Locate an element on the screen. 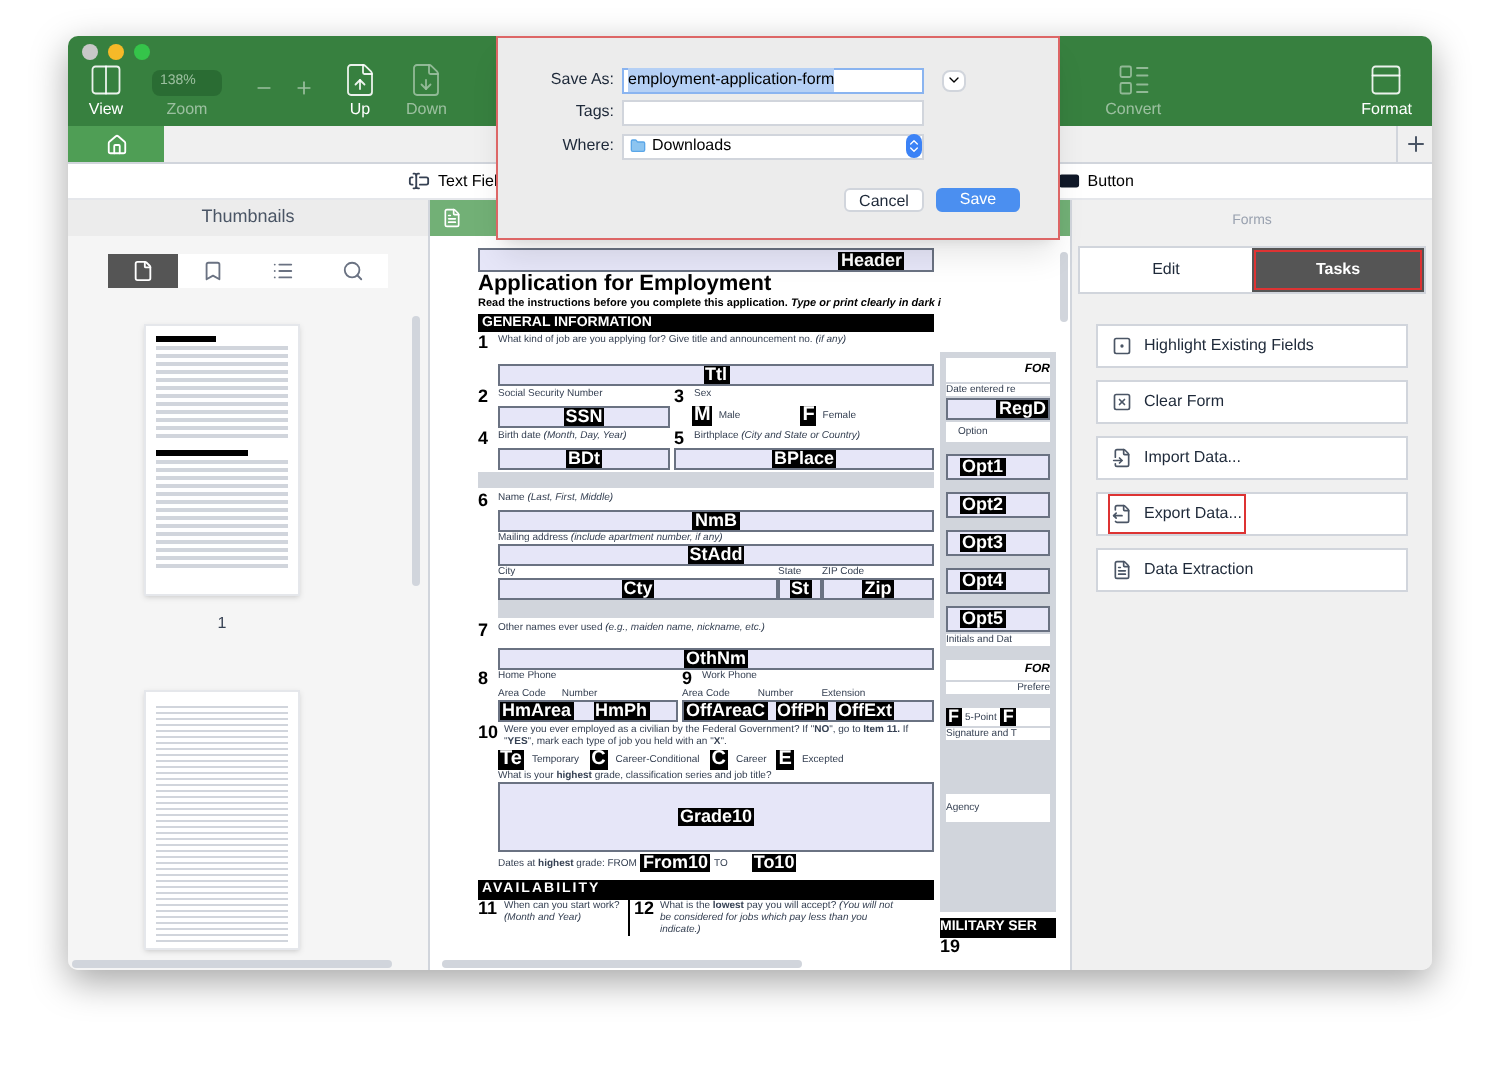 The height and width of the screenshot is (1068, 1500). field-tag: Opt1 is located at coordinates (983, 467).